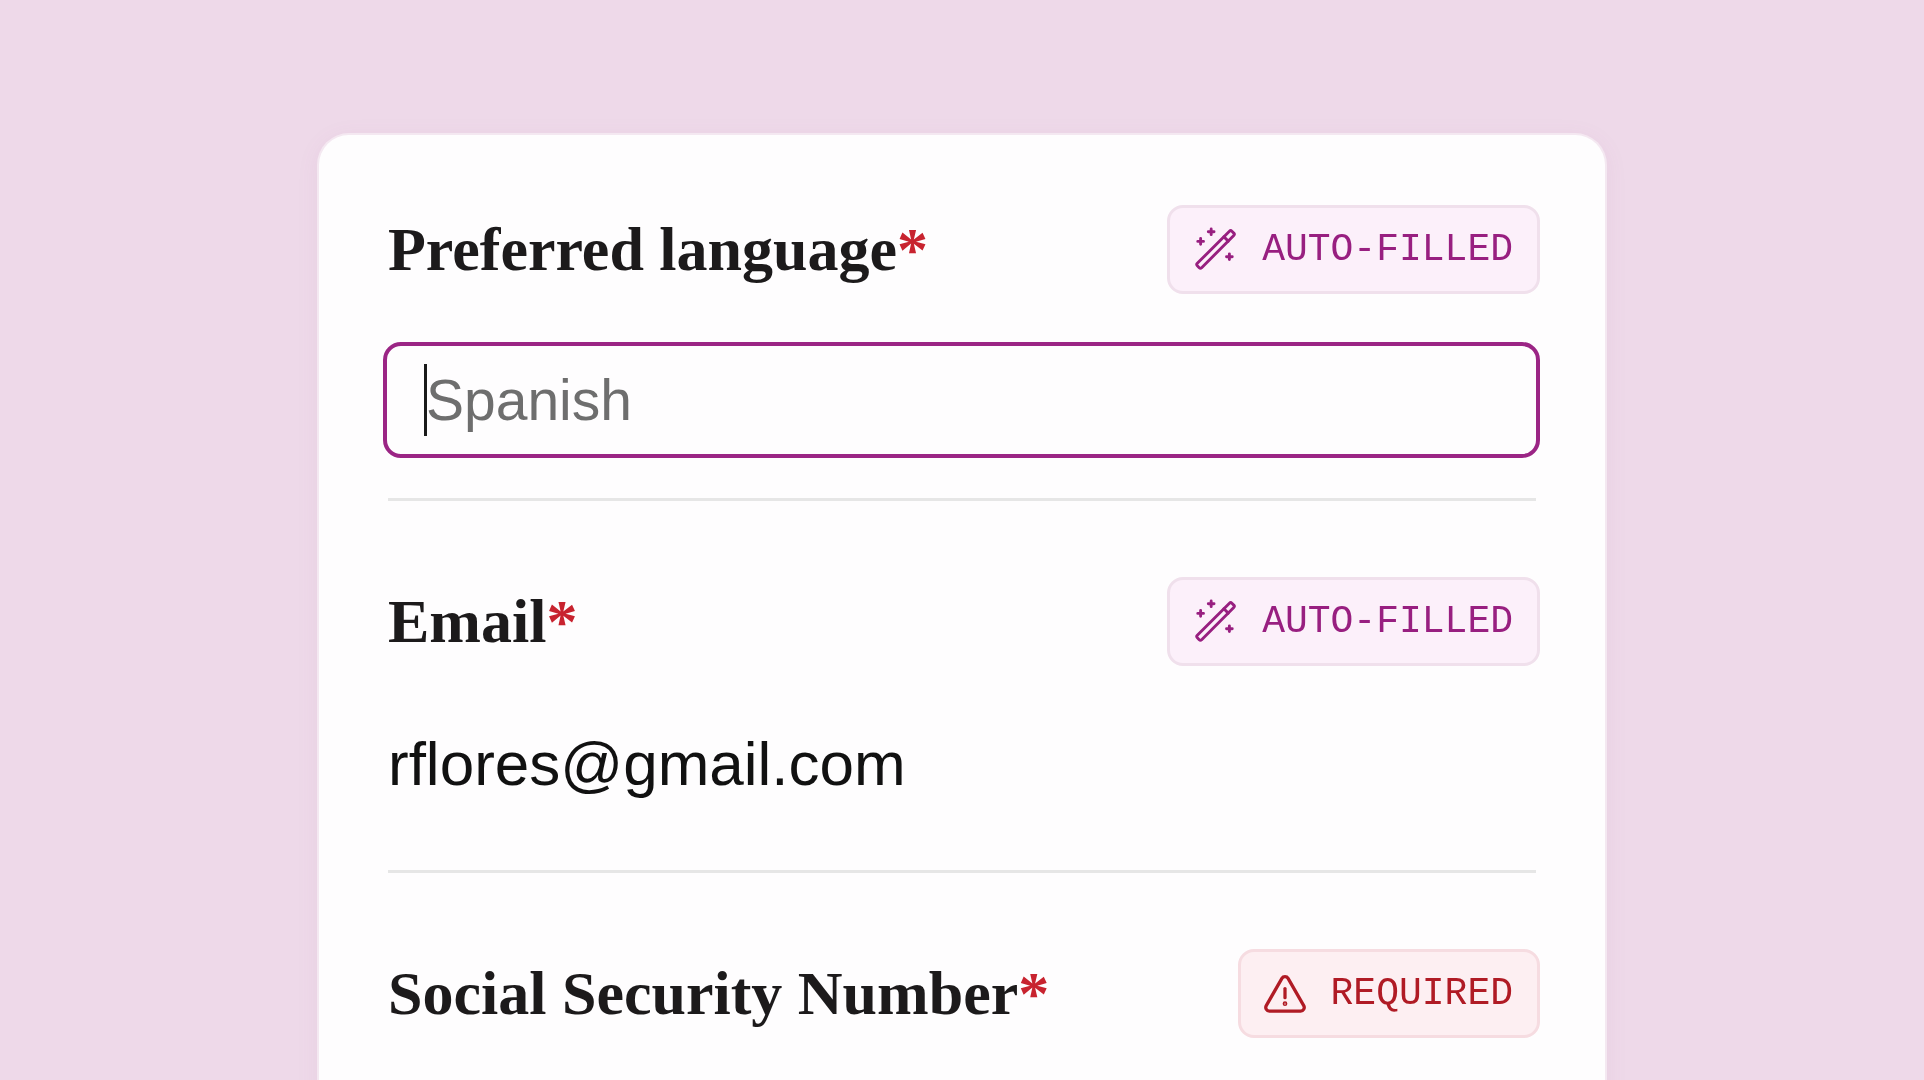  Describe the element at coordinates (483, 621) in the screenshot. I see `field-label: Email*` at that location.